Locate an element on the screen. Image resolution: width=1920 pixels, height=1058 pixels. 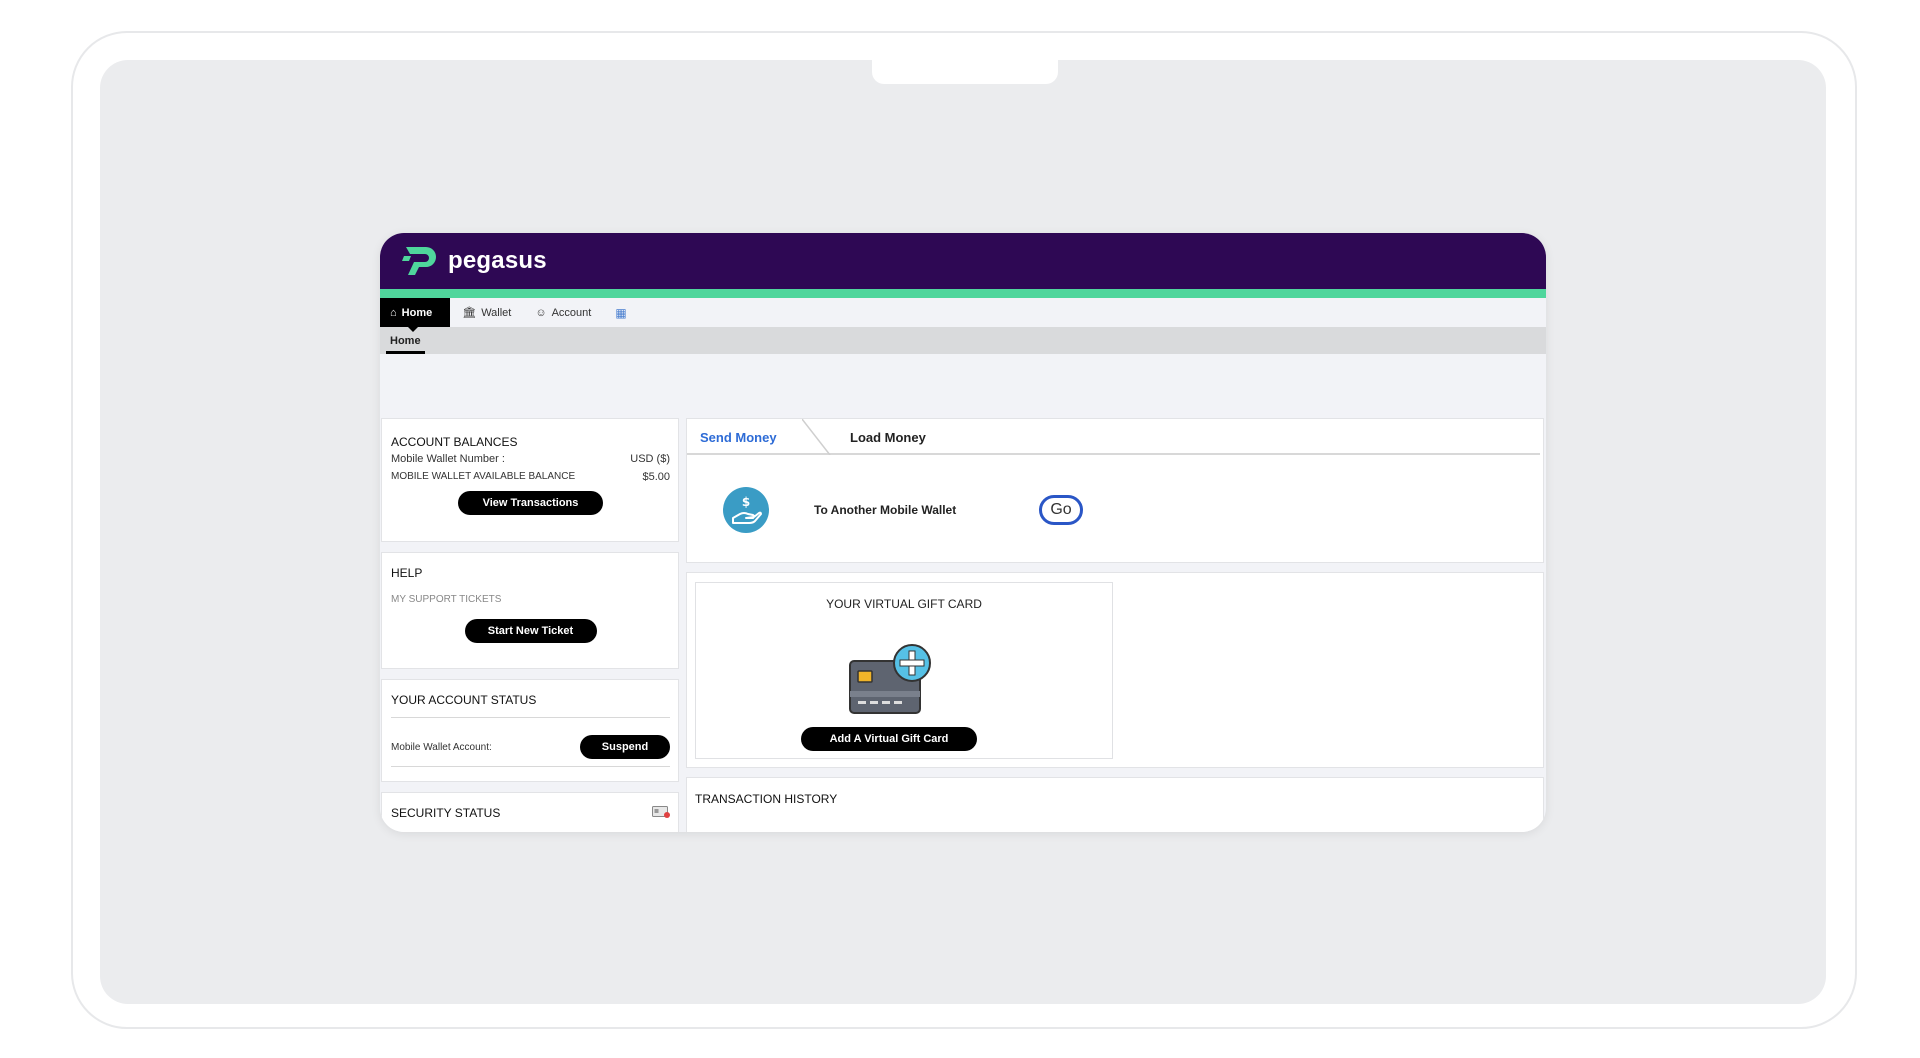
sub-nav: Home is located at coordinates (963, 340).